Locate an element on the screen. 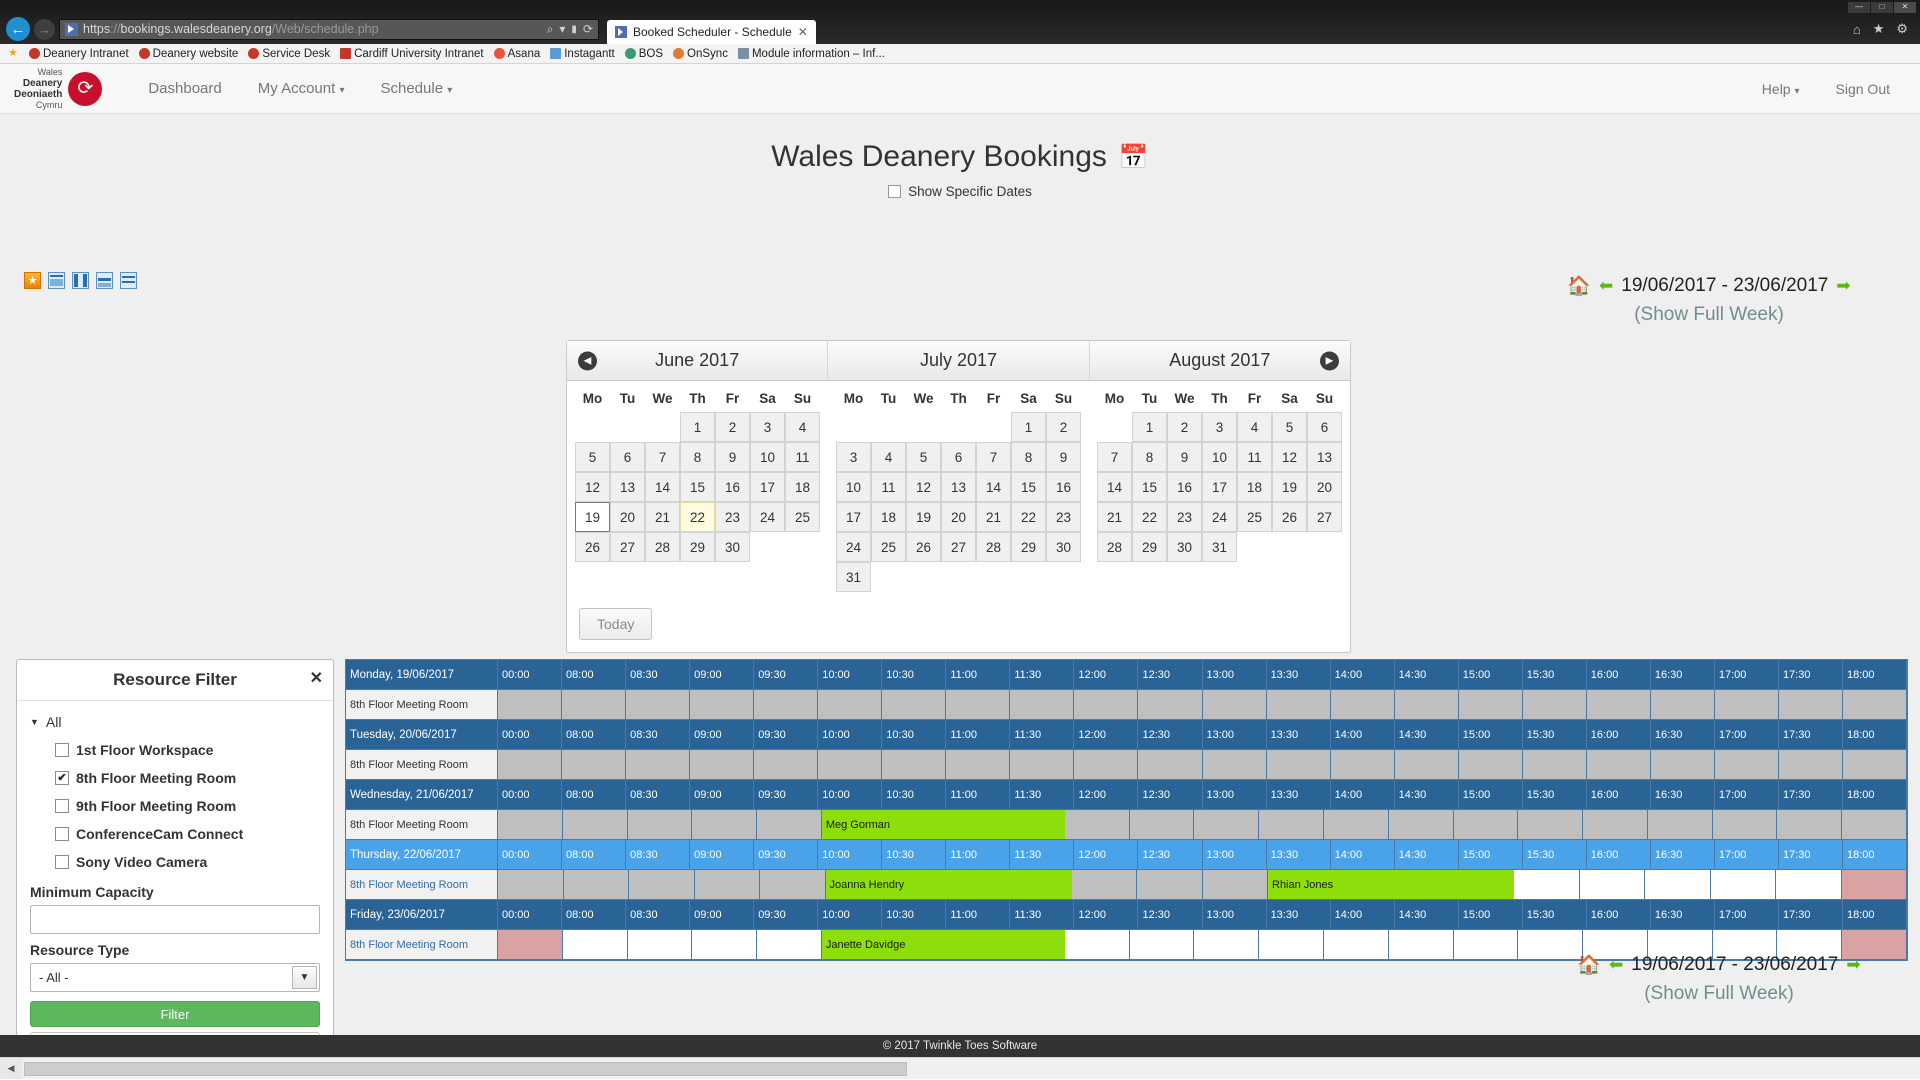 The height and width of the screenshot is (1080, 1920). calendar-day: 1 is located at coordinates (1028, 427).